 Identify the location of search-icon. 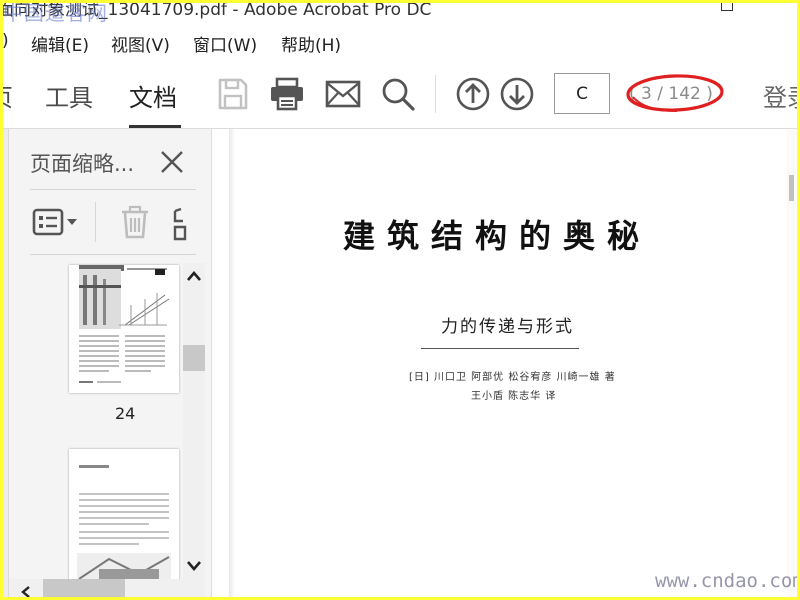
(398, 94).